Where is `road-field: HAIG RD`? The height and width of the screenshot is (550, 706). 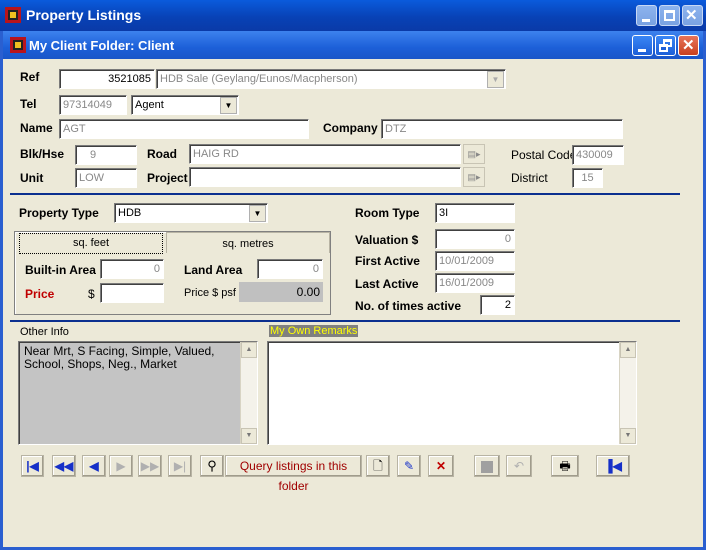 road-field: HAIG RD is located at coordinates (325, 154).